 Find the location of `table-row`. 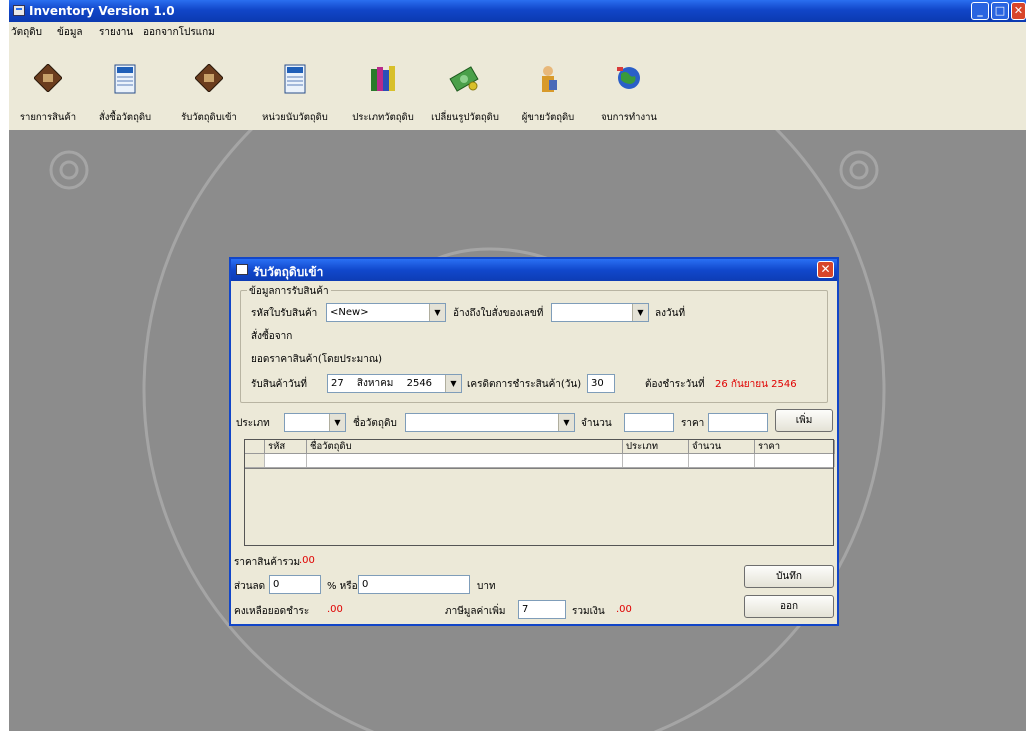

table-row is located at coordinates (540, 461).